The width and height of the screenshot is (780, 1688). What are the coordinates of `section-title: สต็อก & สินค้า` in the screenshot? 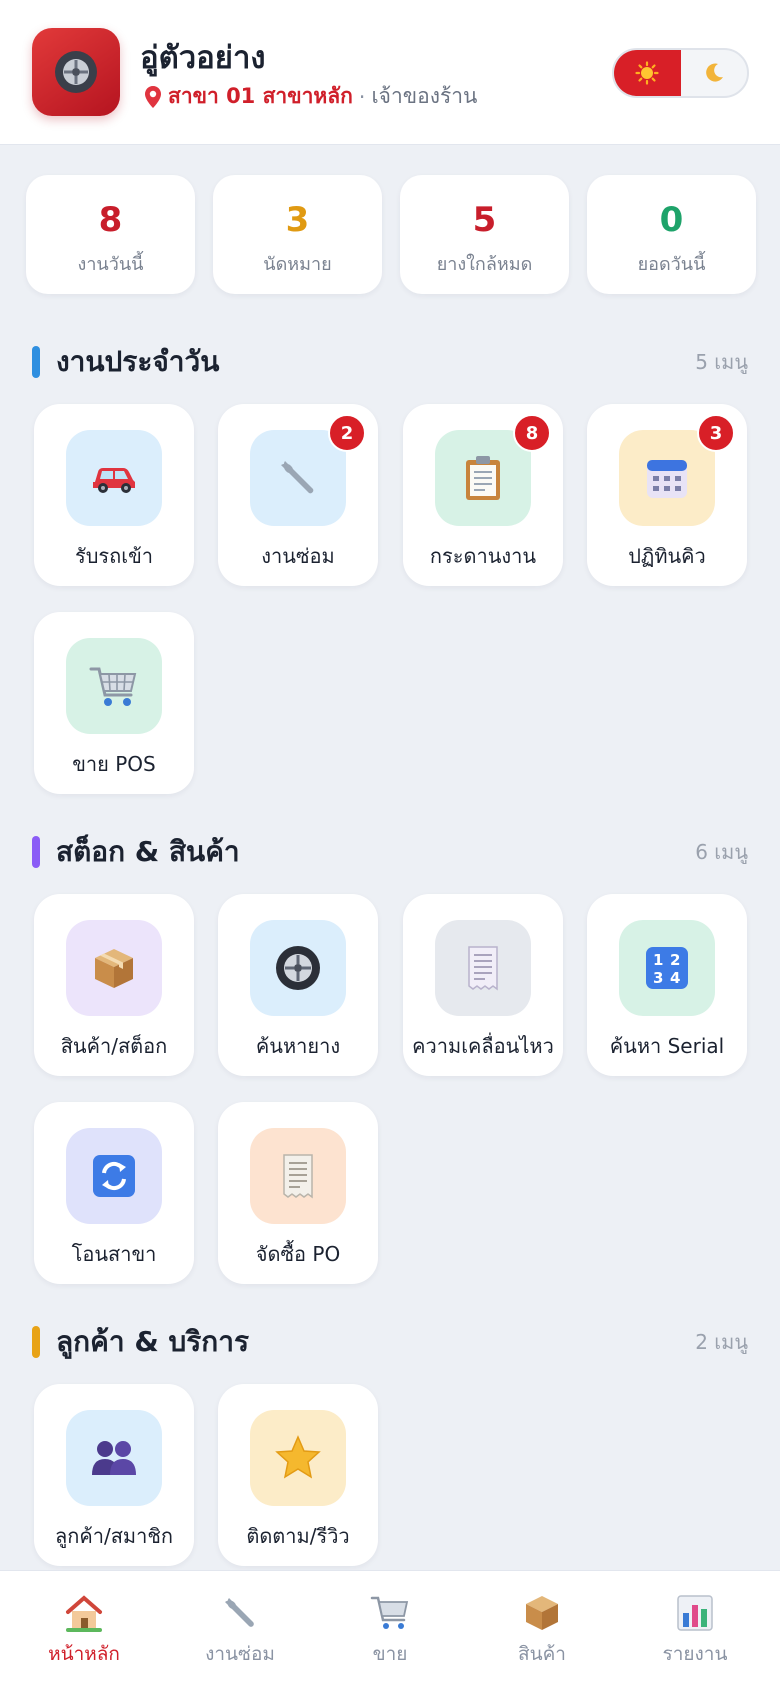 It's located at (148, 851).